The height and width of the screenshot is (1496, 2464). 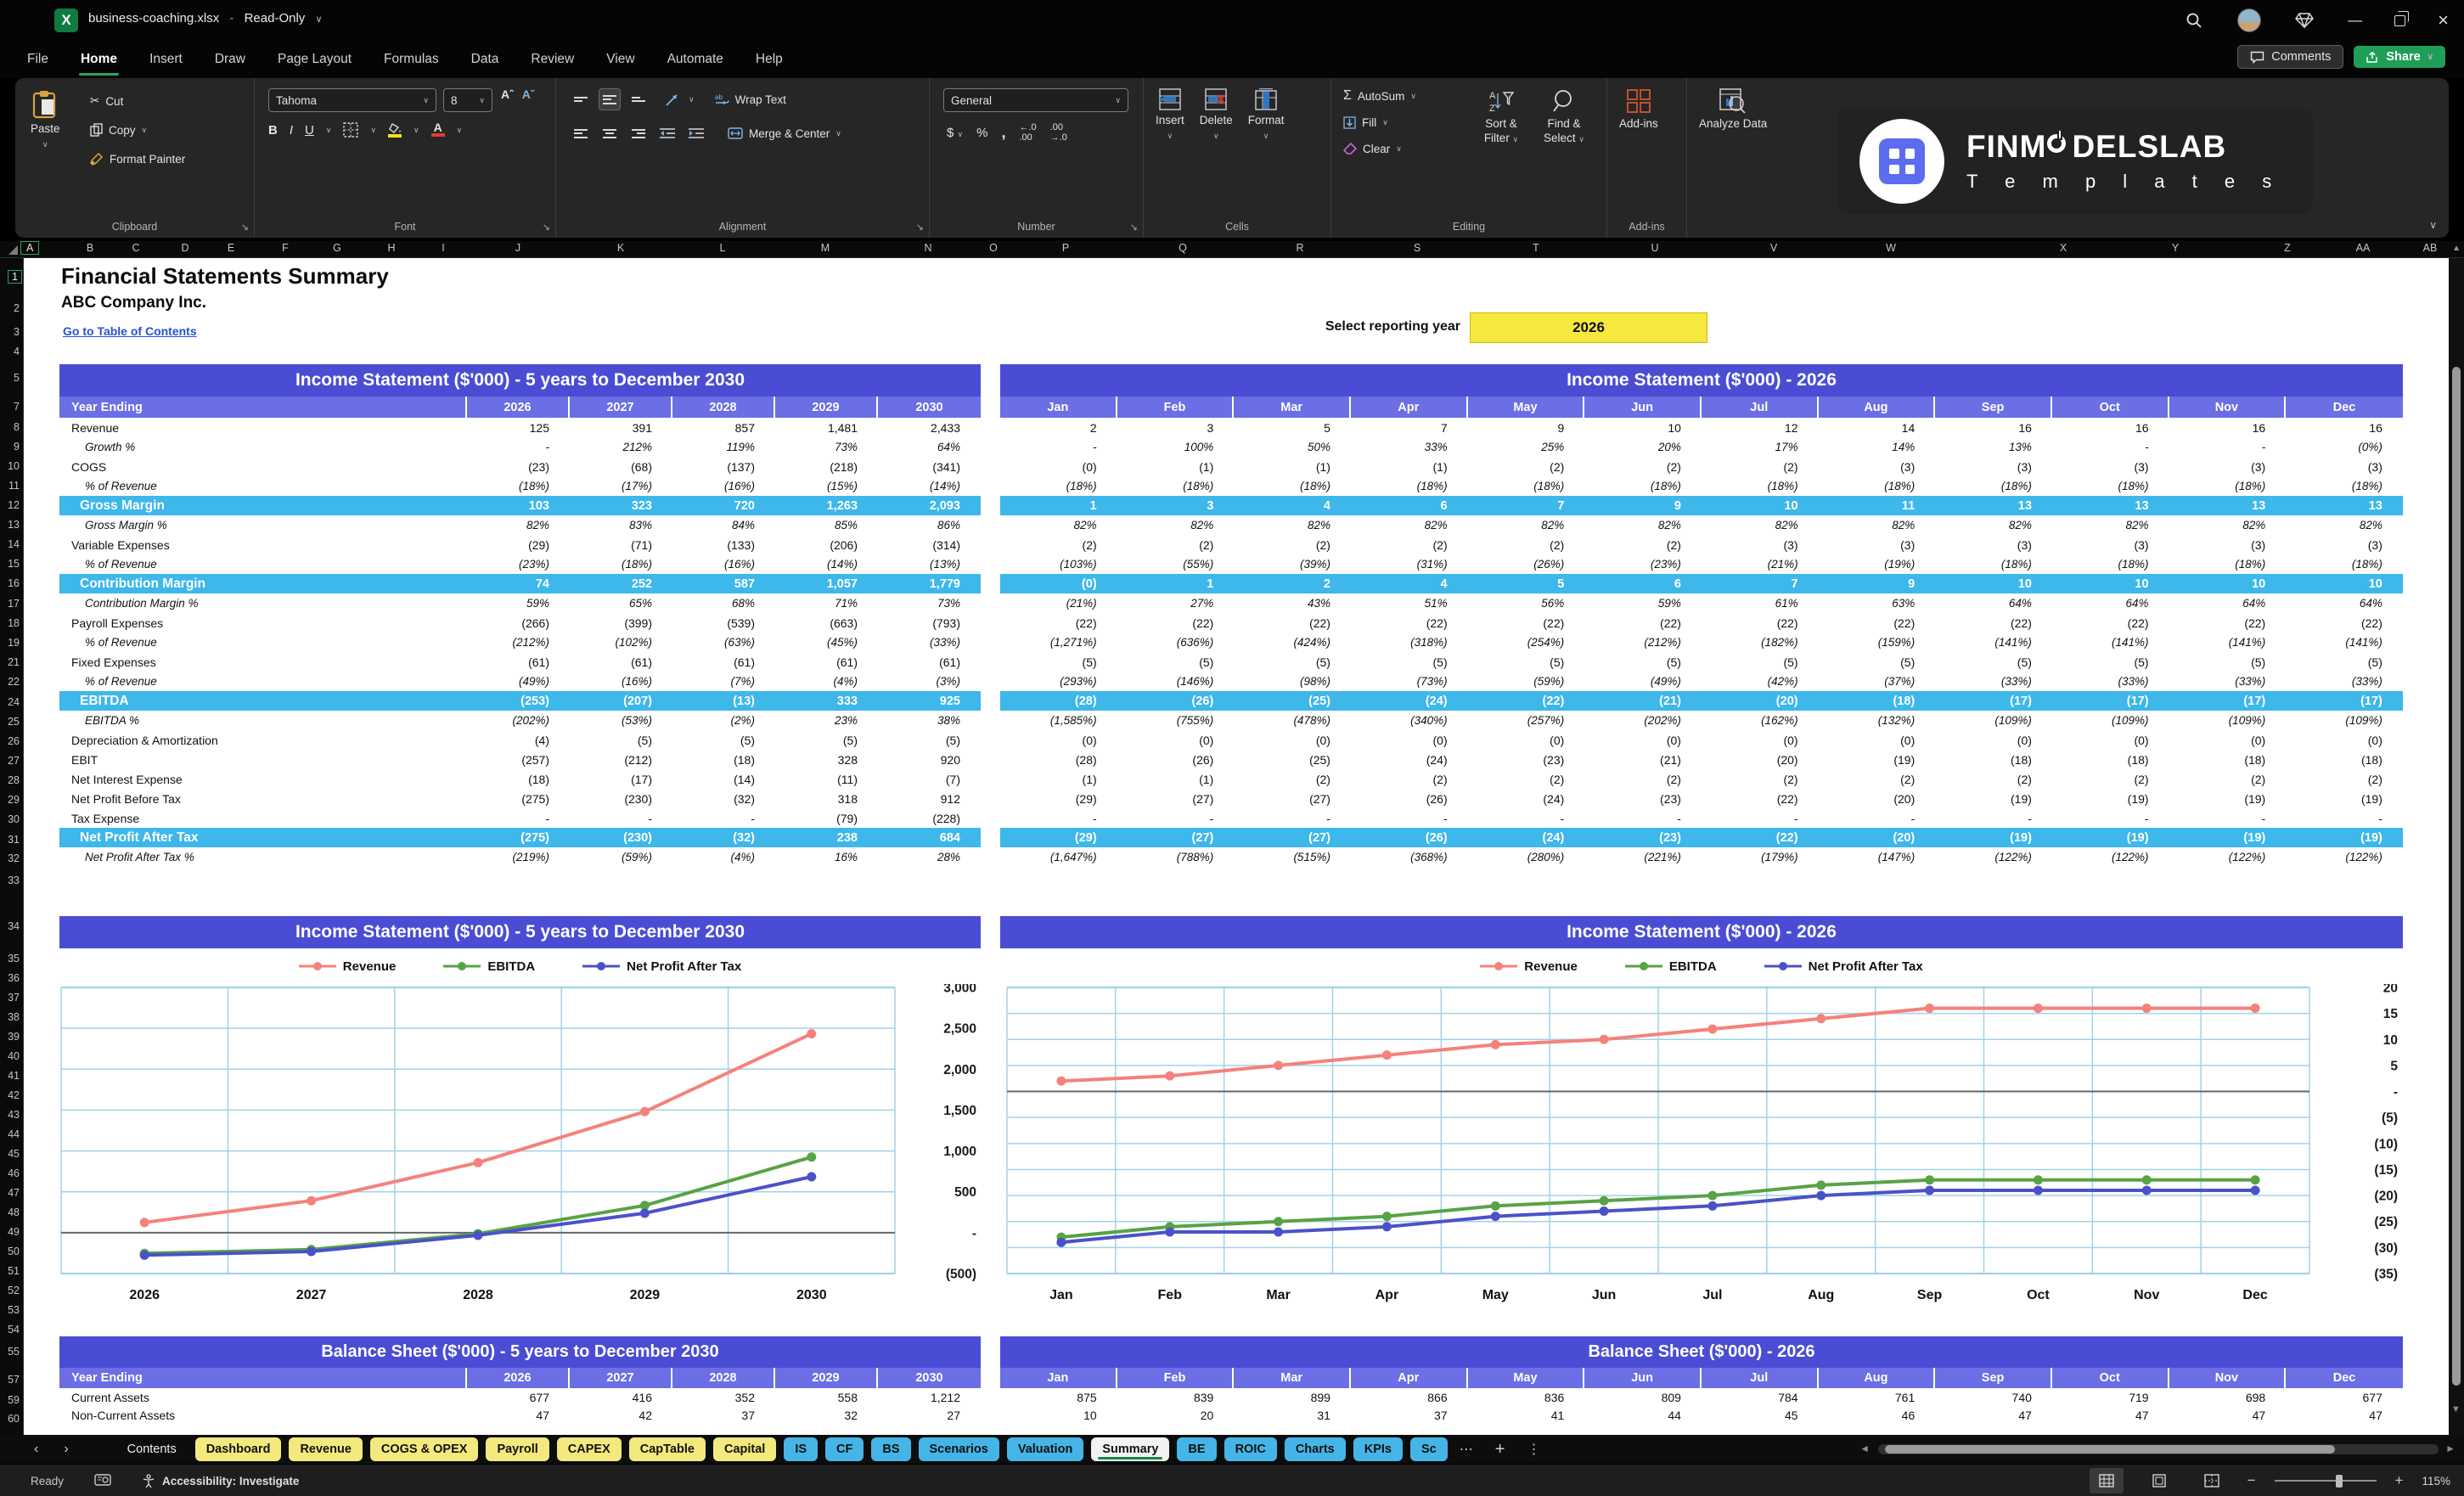 I want to click on cell: 41, so click(x=1526, y=1415).